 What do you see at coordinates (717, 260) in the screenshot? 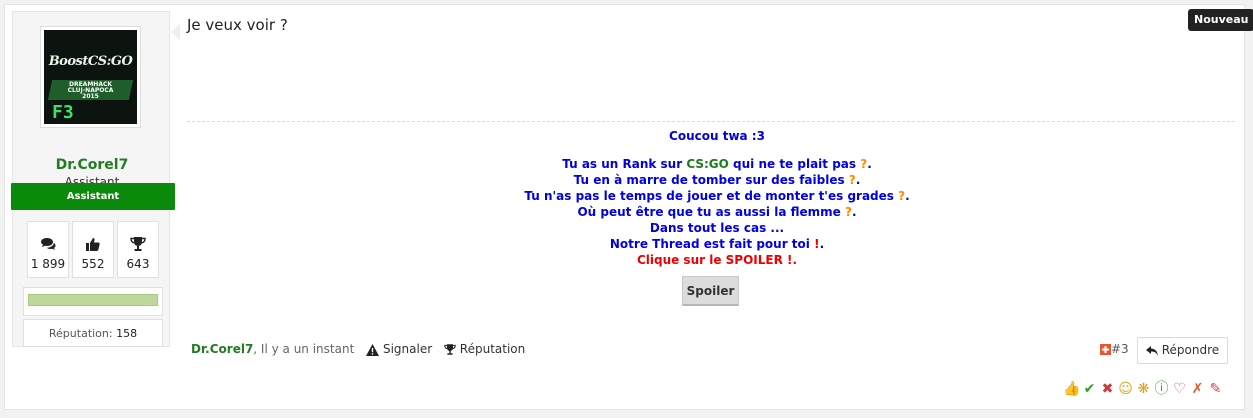
I see `signature-line-7: Clique sur le SPOILER !.` at bounding box center [717, 260].